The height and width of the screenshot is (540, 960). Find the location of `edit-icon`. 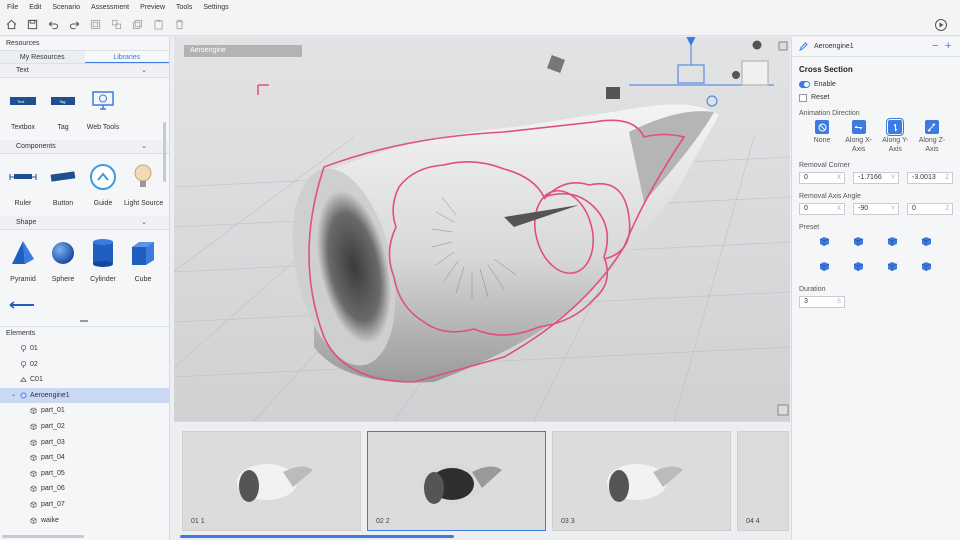

edit-icon is located at coordinates (803, 46).